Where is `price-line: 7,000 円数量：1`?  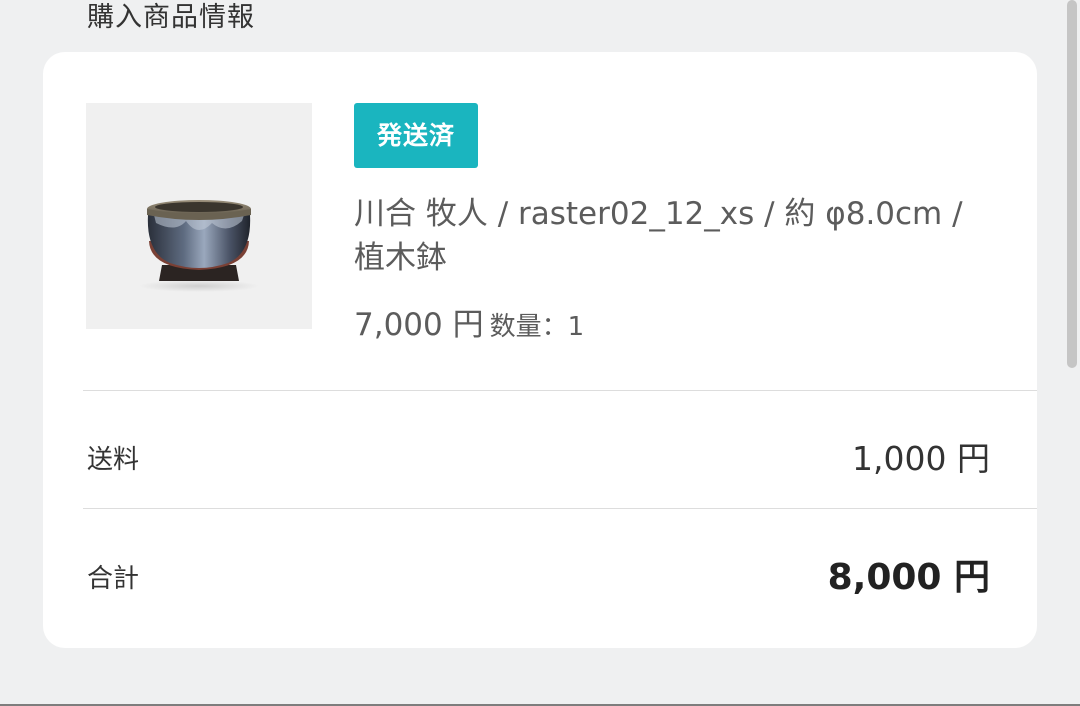 price-line: 7,000 円数量：1 is located at coordinates (469, 326).